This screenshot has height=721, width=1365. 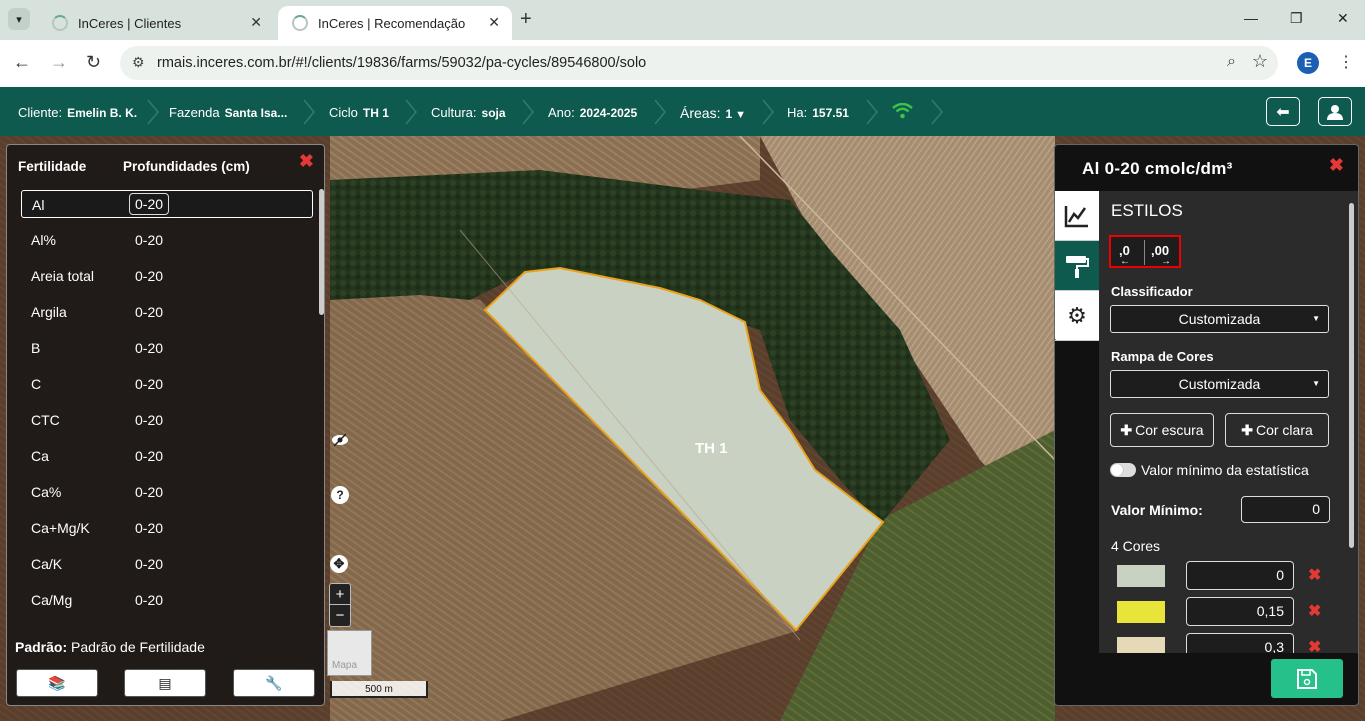 I want to click on site-info-icon: ⚙, so click(x=138, y=62).